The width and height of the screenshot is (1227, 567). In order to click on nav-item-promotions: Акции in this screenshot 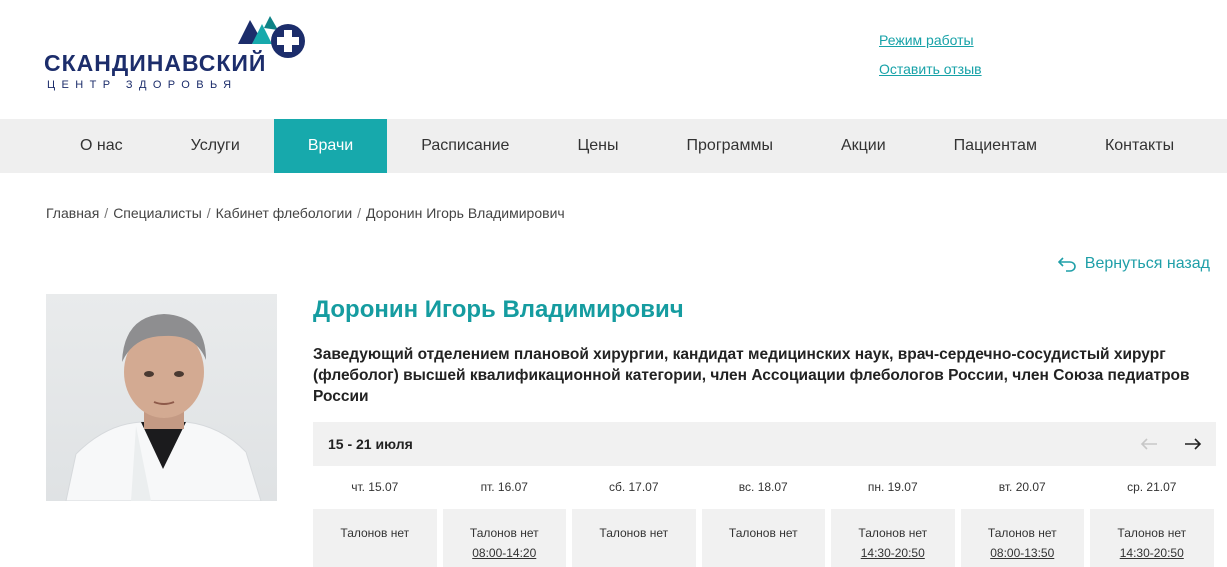, I will do `click(863, 146)`.